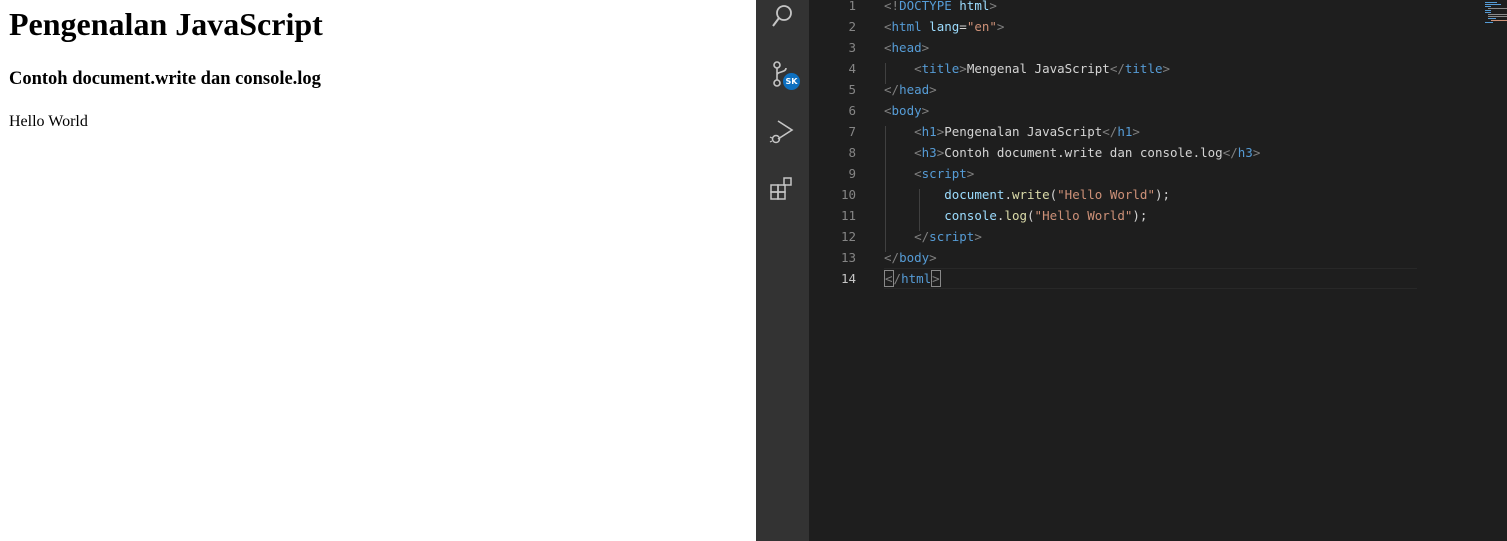  I want to click on code-token: DOCTYPE, so click(925, 6).